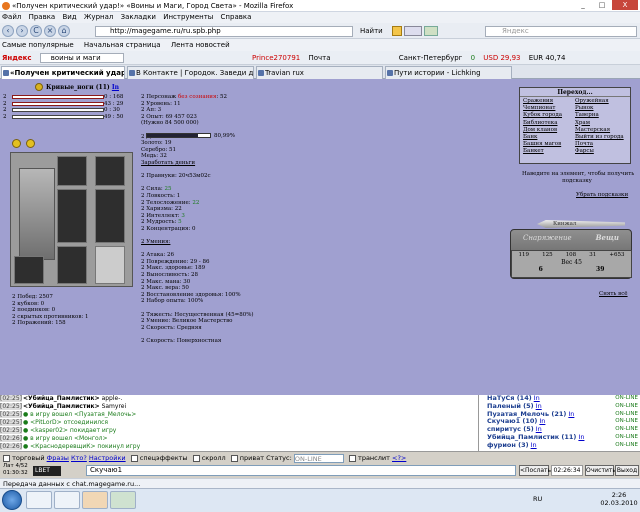 The image size is (640, 512). What do you see at coordinates (559, 445) in the screenshot?
I see `user-list-item: фурион (3) In ON-LINE` at bounding box center [559, 445].